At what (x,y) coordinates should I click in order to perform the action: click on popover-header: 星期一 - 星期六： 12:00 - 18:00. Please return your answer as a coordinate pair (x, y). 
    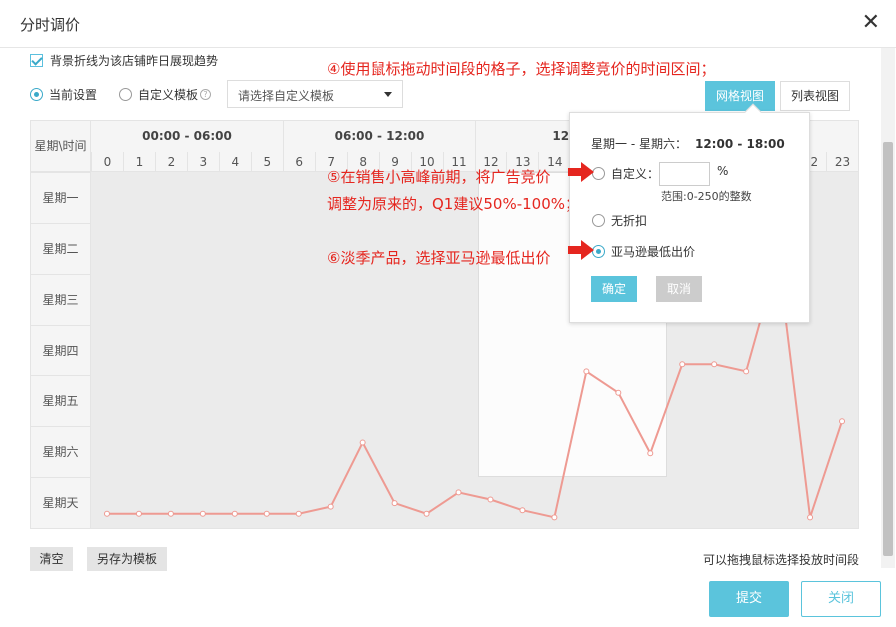
    Looking at the image, I should click on (688, 143).